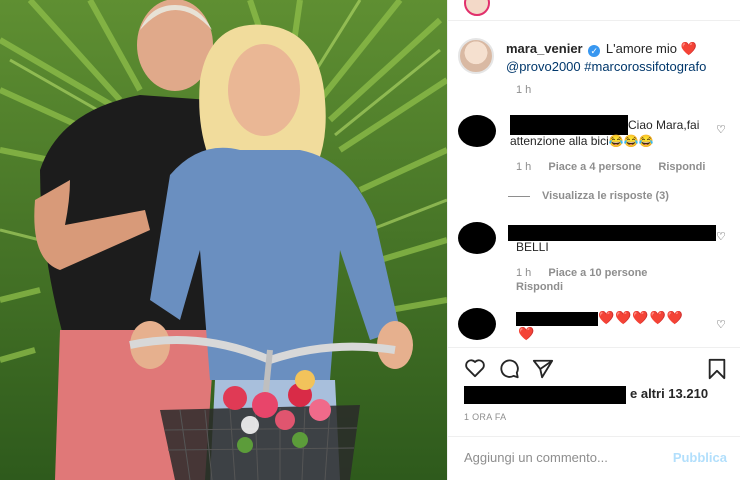 This screenshot has width=740, height=481. What do you see at coordinates (485, 417) in the screenshot?
I see `post-timestamp: 1 ORA FA` at bounding box center [485, 417].